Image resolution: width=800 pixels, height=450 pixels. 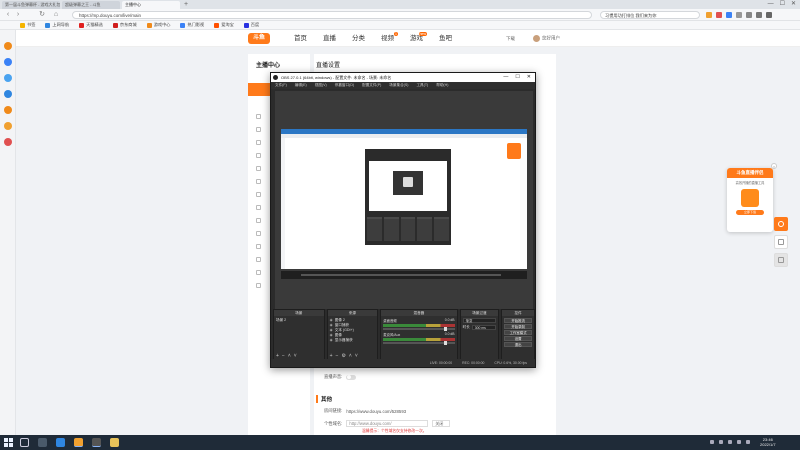 What do you see at coordinates (42, 15) in the screenshot?
I see `reload-icon: ↻` at bounding box center [42, 15].